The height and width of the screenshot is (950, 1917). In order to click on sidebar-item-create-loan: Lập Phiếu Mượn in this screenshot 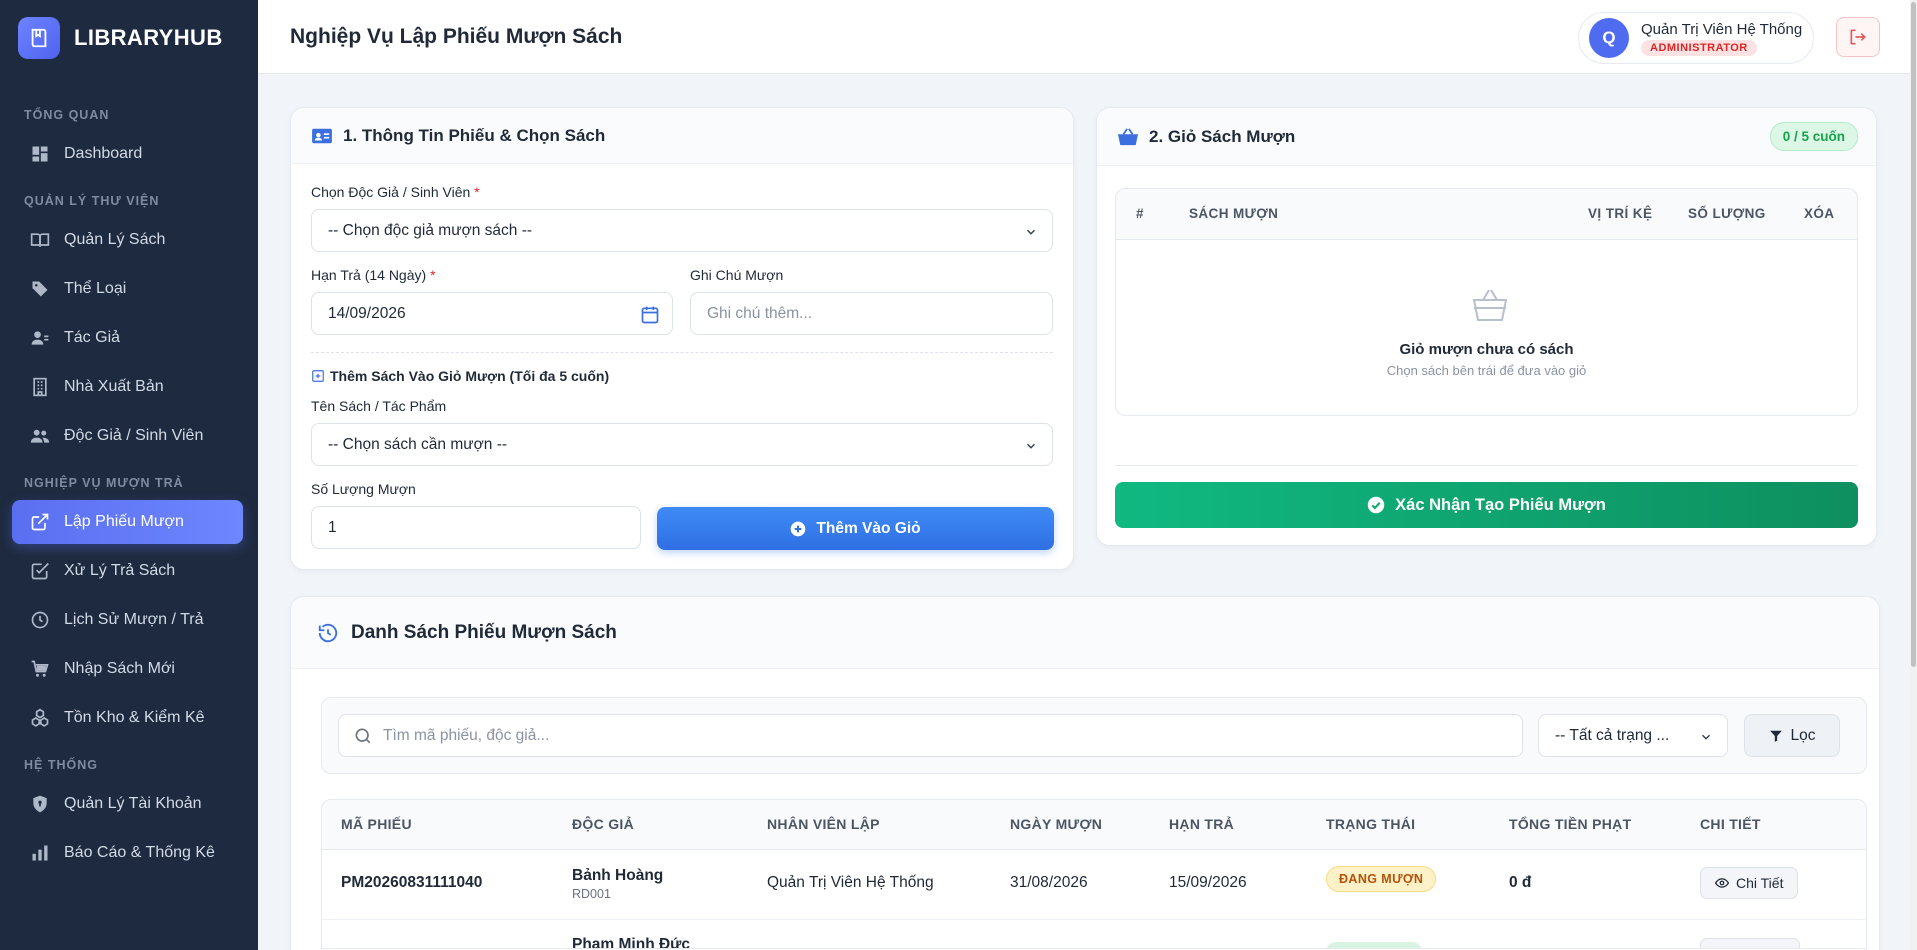, I will do `click(127, 522)`.